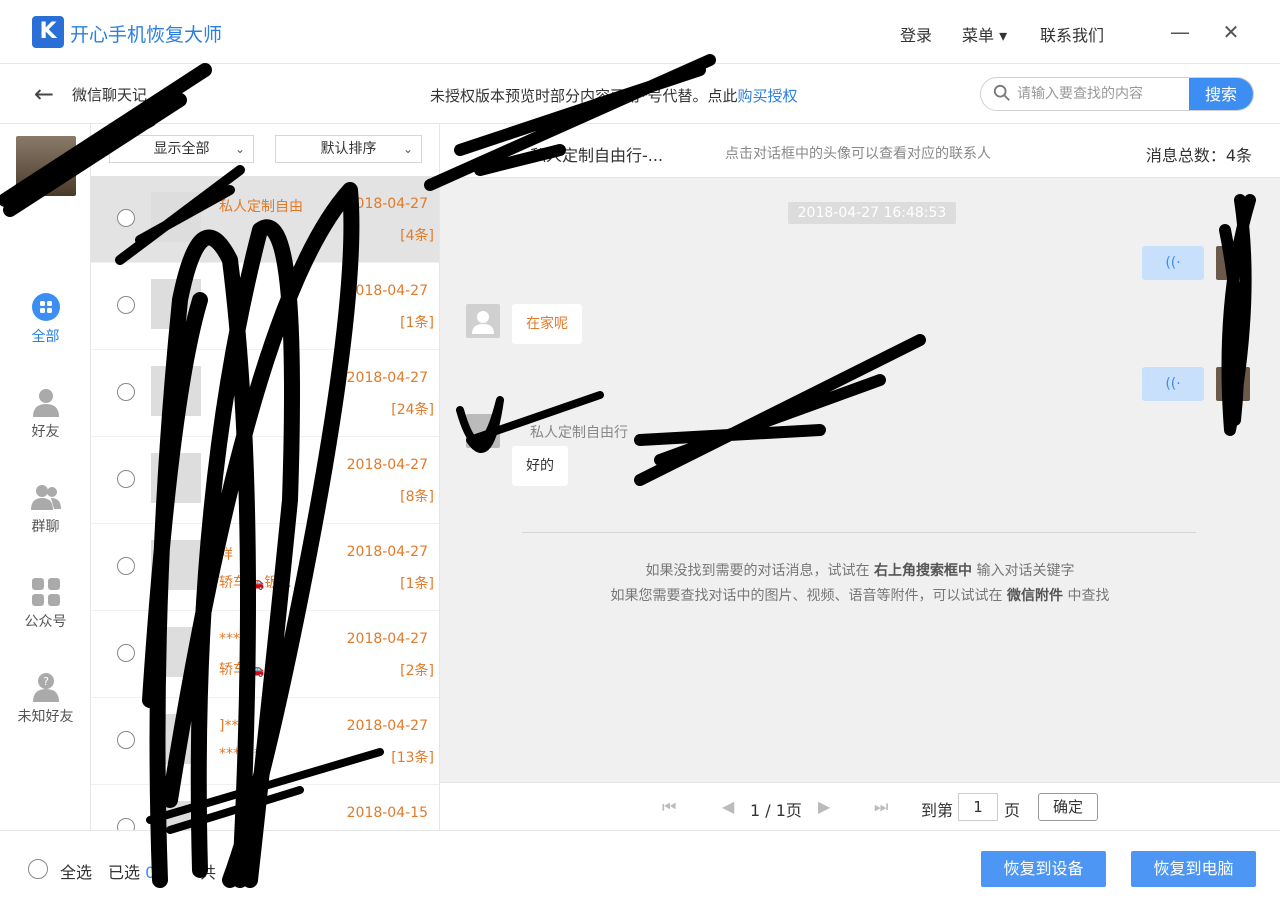 The height and width of the screenshot is (900, 1280). I want to click on restore-to-device-button: 恢复到设备, so click(1043, 869).